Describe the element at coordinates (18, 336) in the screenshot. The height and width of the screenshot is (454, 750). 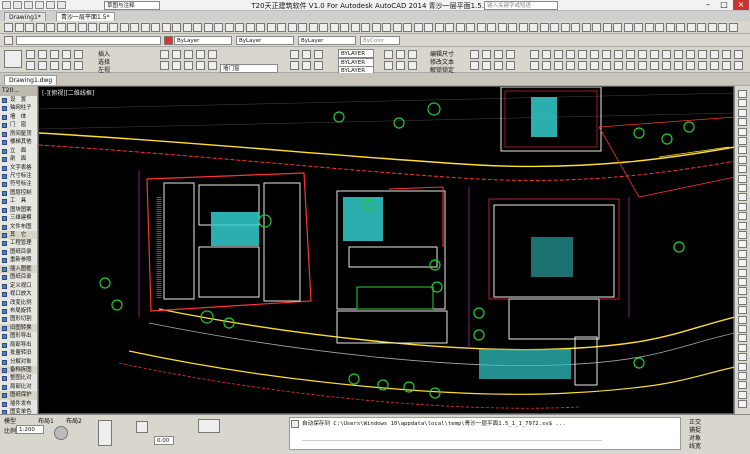
I see `sidebar-item: 图形导出` at that location.